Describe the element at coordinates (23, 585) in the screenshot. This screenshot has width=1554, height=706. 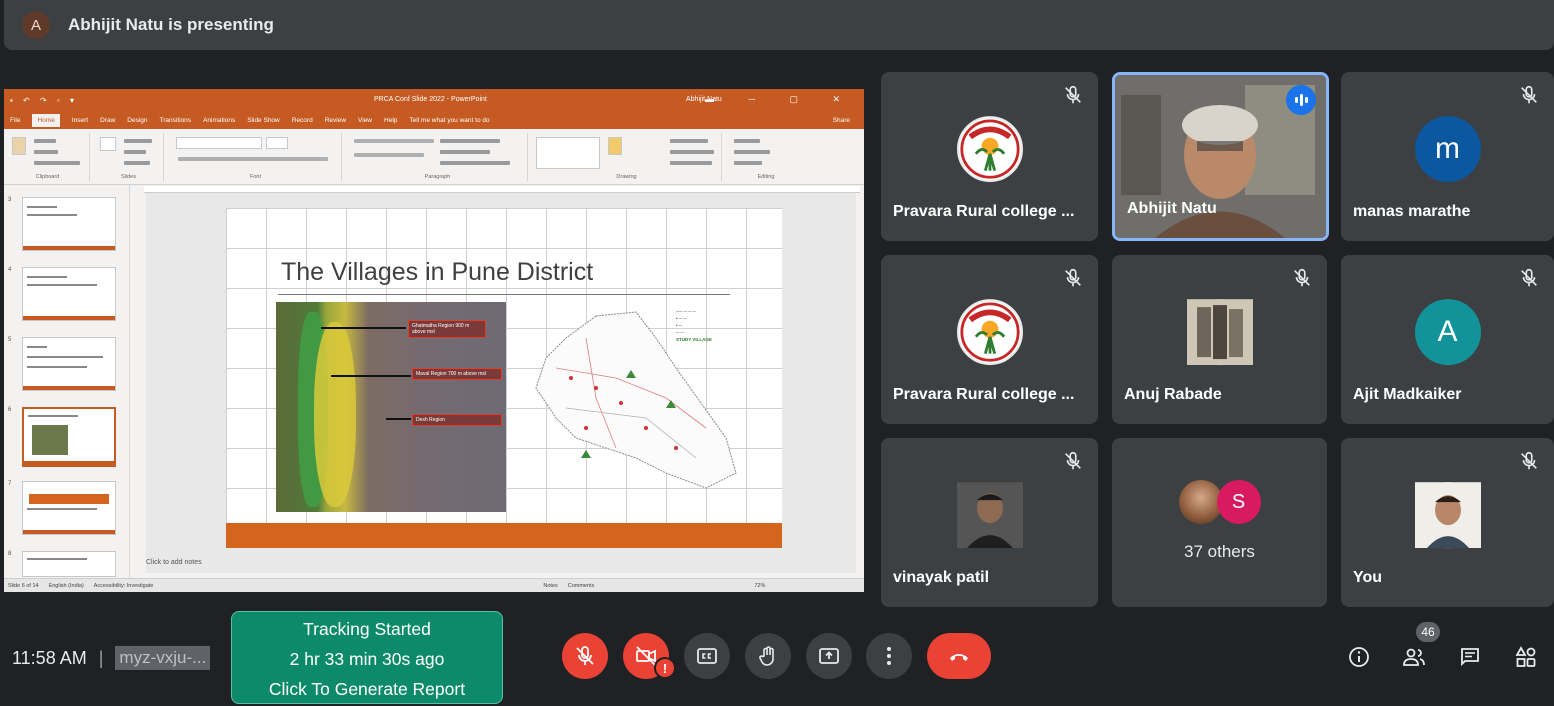
I see `status-slide-count: Slide 6 of 14` at that location.